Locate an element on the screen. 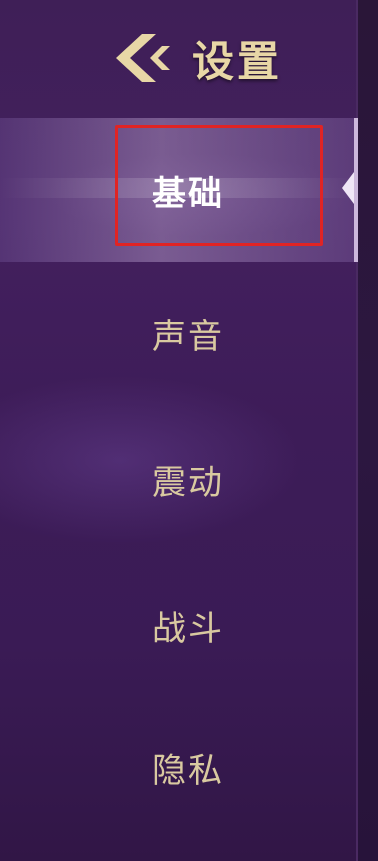 This screenshot has height=861, width=378. menu-item-privacy: 隐私 is located at coordinates (179, 767).